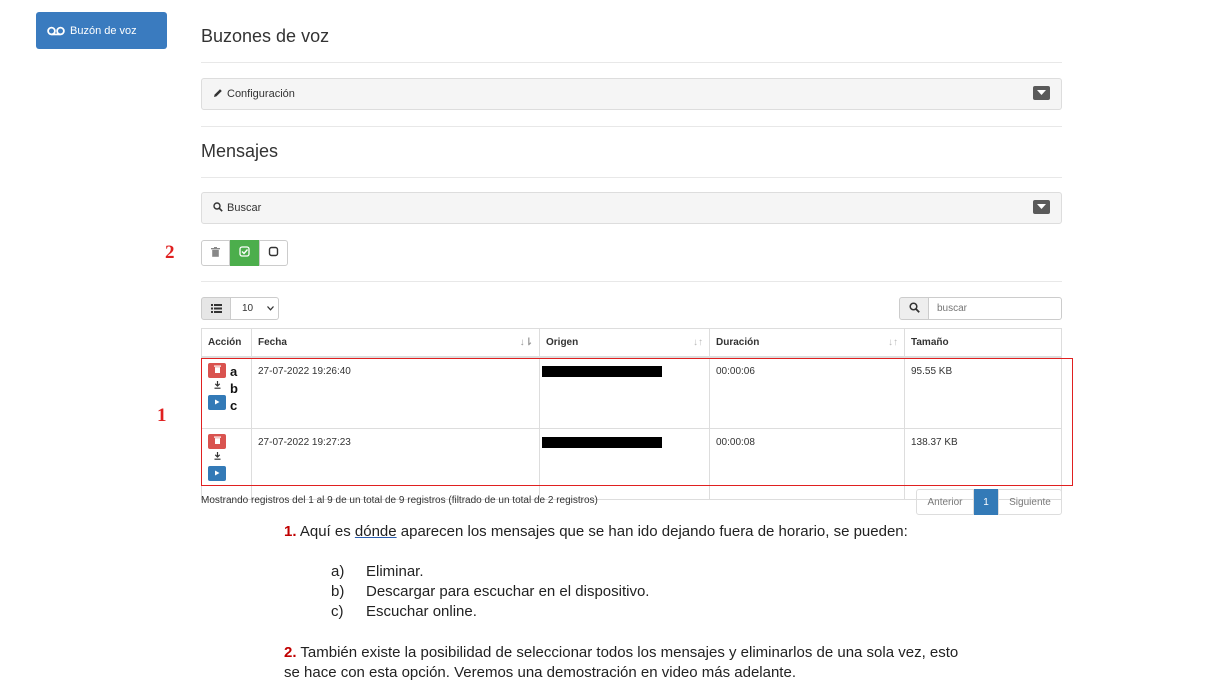  Describe the element at coordinates (631, 94) in the screenshot. I see `config-panel: Configuración` at that location.